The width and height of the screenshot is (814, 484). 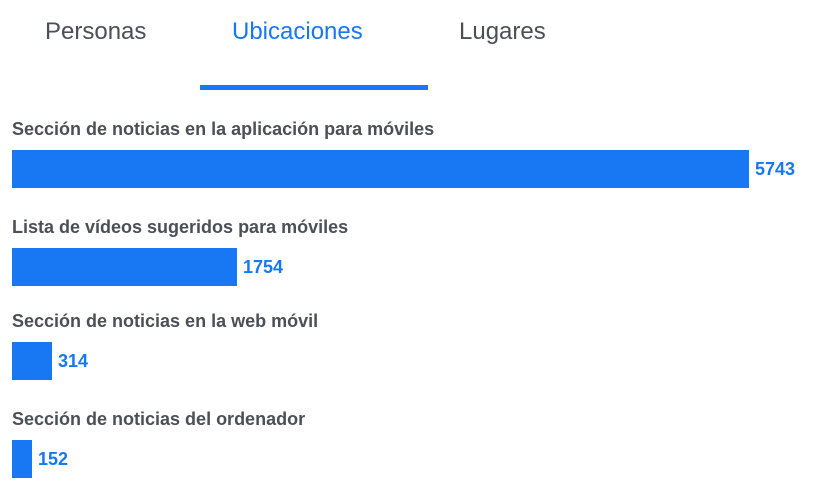 I want to click on bar-value-label: 1754, so click(x=263, y=267).